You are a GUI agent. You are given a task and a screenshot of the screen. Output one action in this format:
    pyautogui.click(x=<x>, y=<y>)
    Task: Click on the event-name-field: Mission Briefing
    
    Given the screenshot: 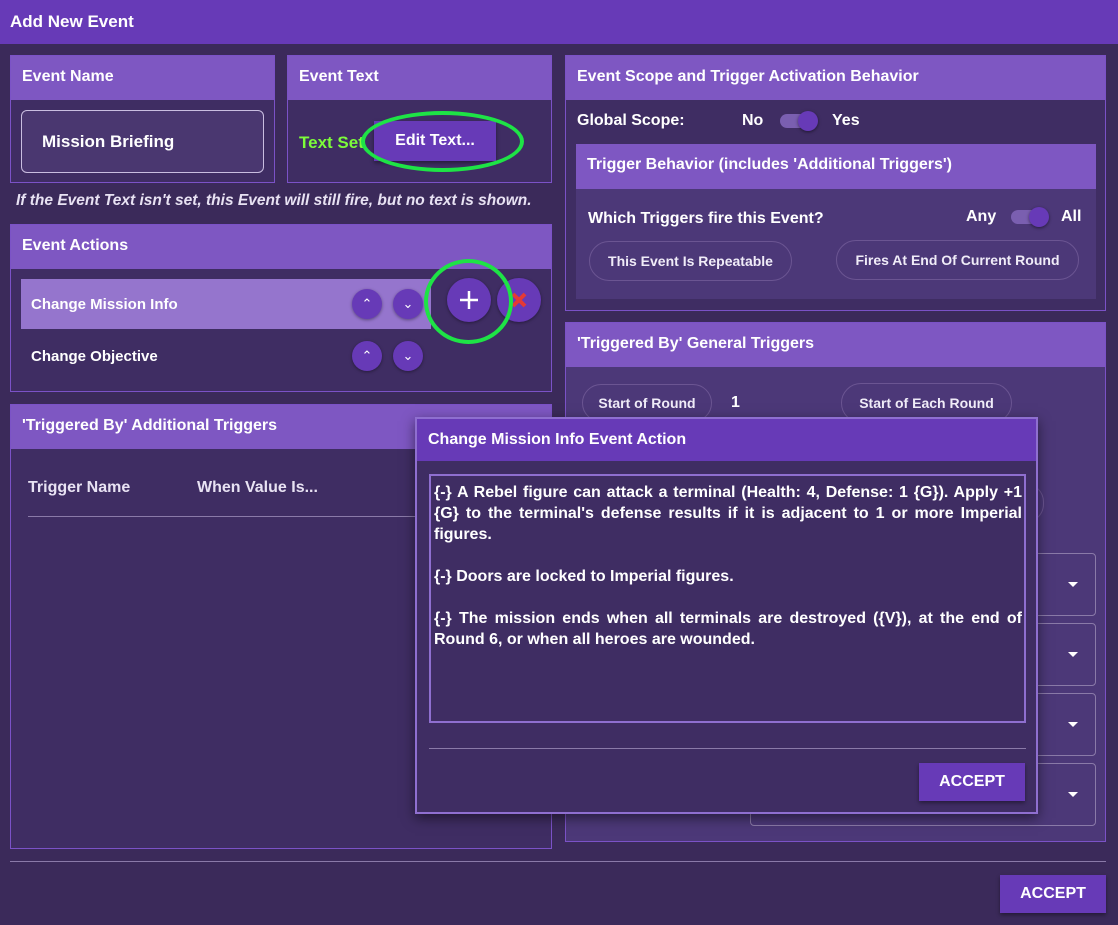 What is the action you would take?
    pyautogui.click(x=142, y=141)
    